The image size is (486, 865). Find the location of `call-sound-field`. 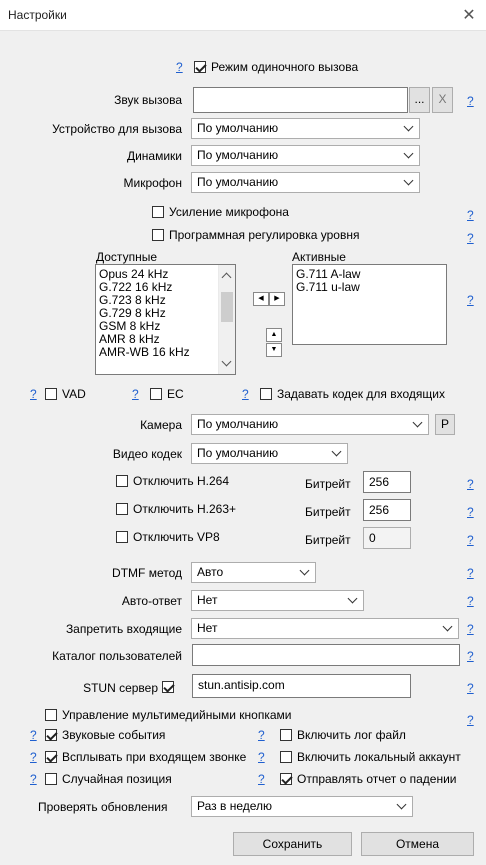

call-sound-field is located at coordinates (300, 100).